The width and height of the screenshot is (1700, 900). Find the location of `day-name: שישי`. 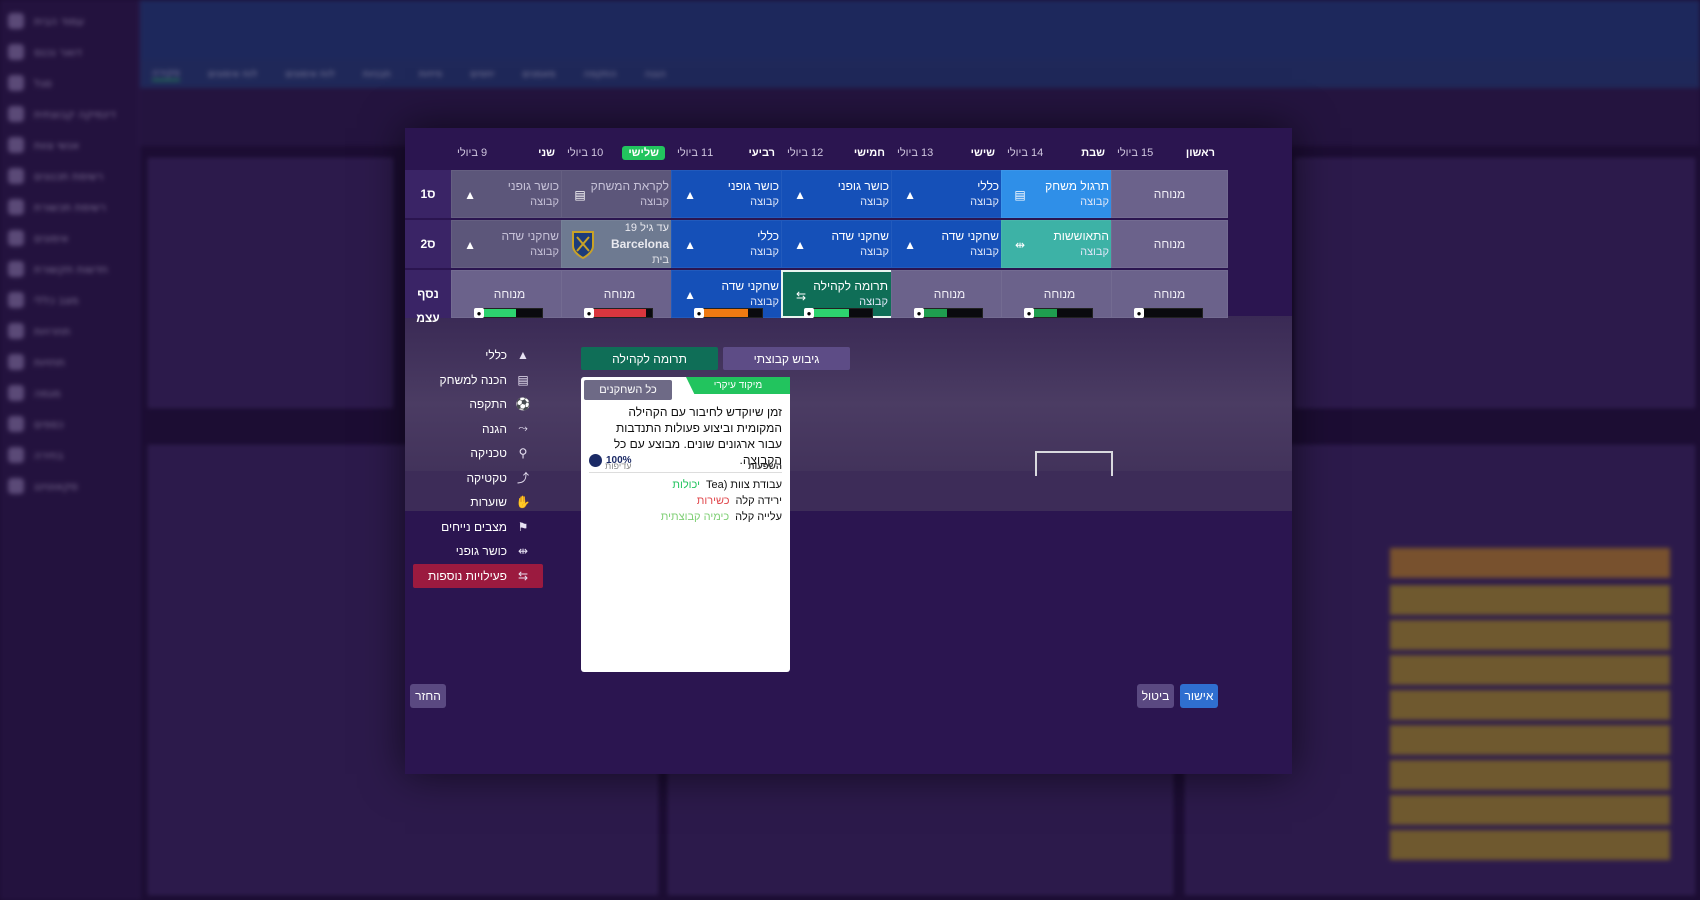

day-name: שישי is located at coordinates (982, 153).